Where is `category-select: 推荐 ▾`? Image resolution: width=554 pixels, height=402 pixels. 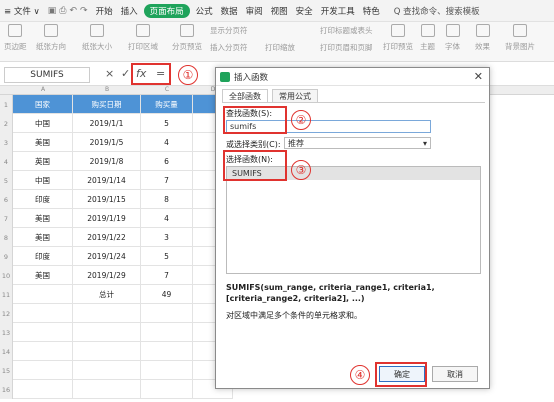
category-select: 推荐 ▾ is located at coordinates (357, 143).